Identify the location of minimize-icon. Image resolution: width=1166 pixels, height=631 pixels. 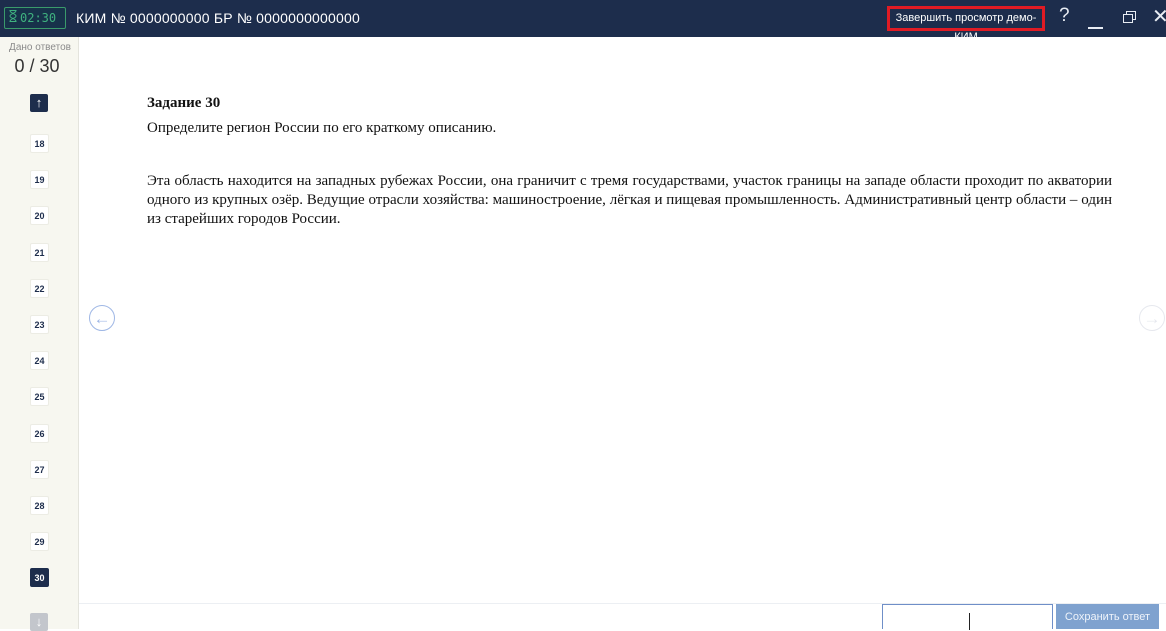
(1095, 28).